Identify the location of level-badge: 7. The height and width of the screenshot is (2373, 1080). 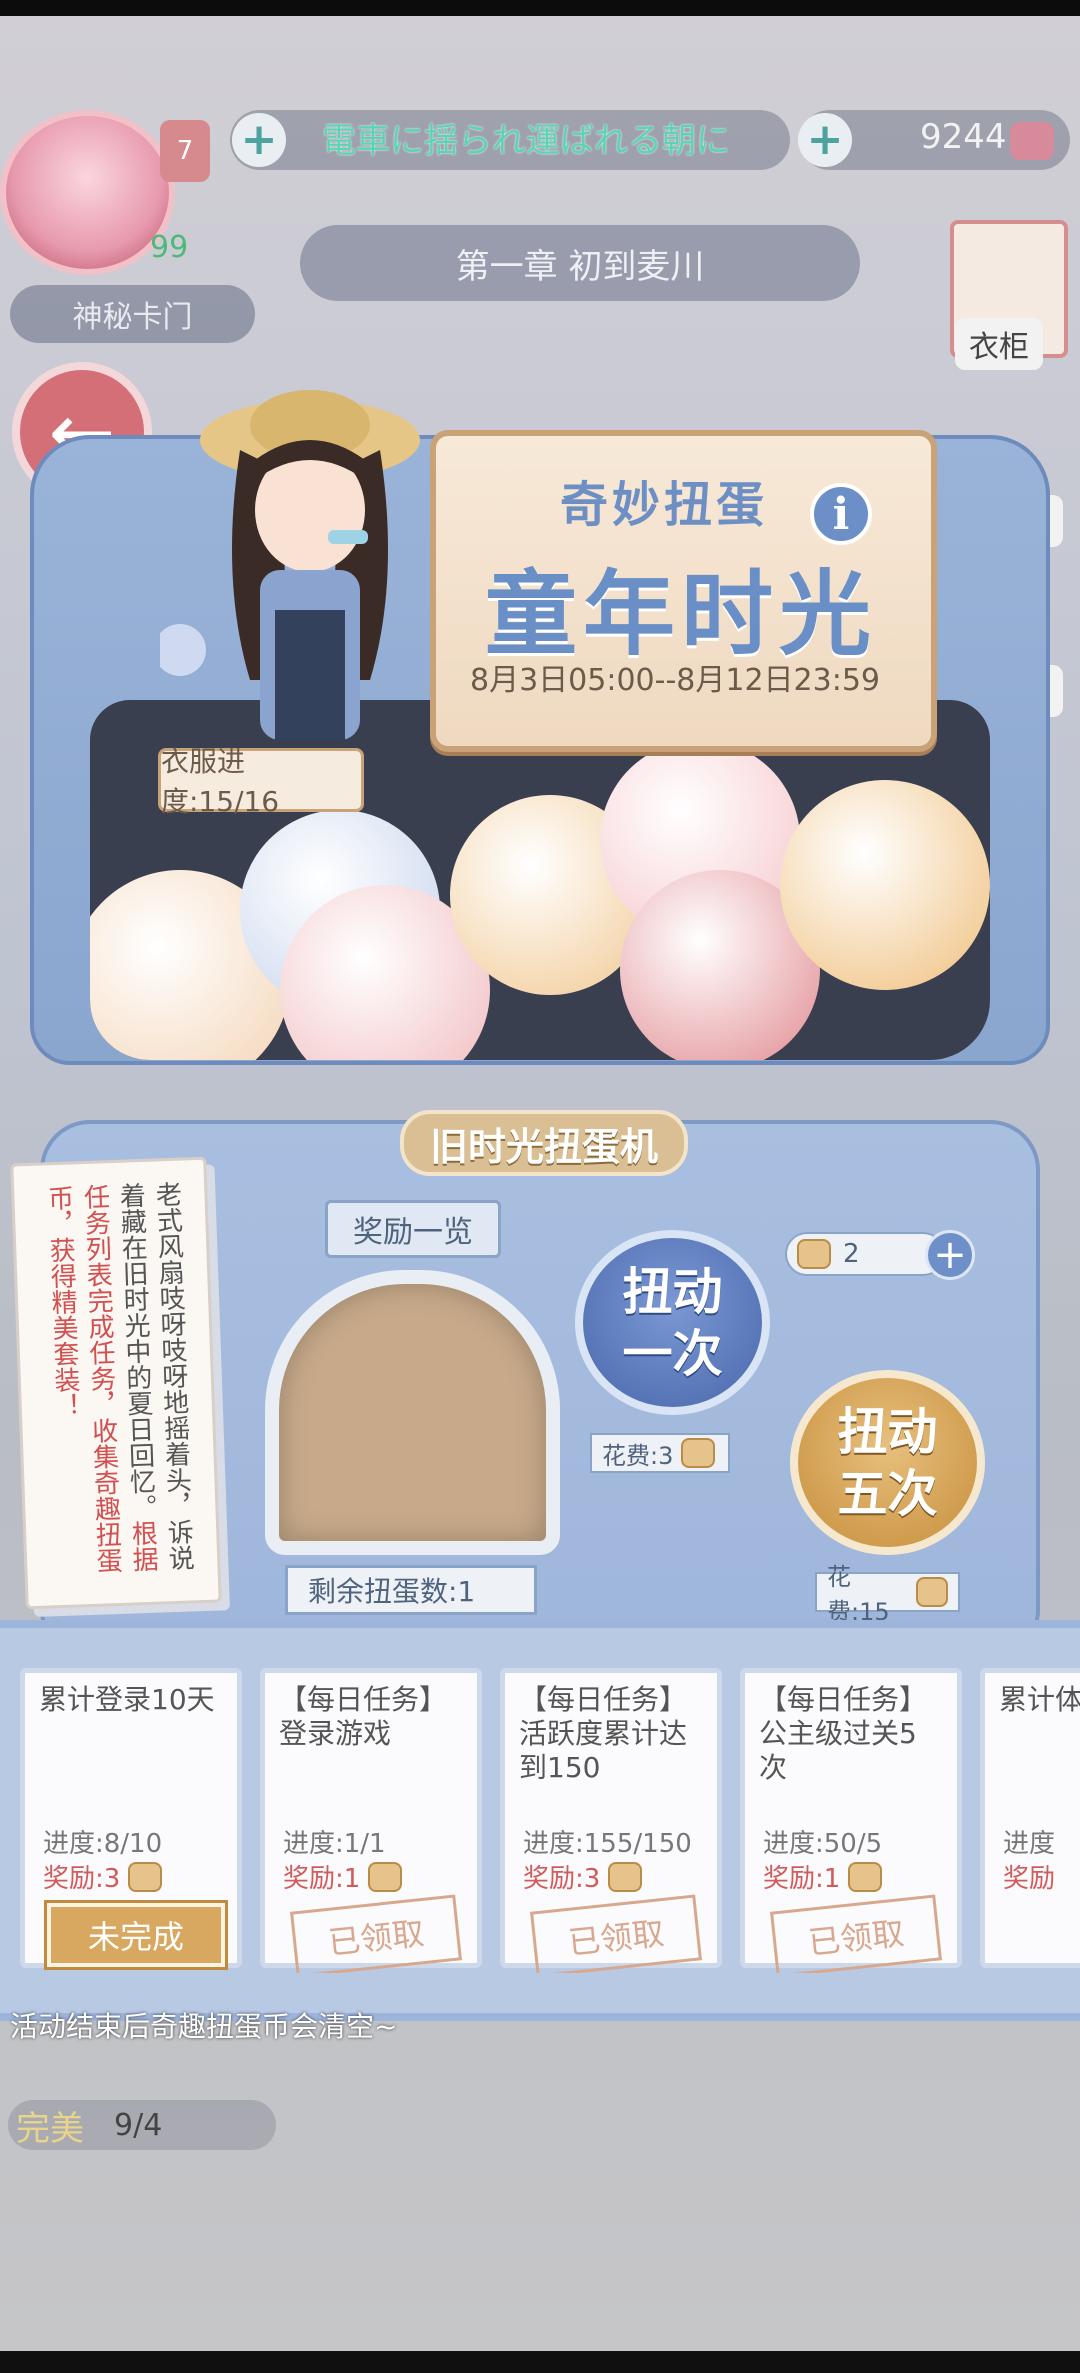
(185, 151).